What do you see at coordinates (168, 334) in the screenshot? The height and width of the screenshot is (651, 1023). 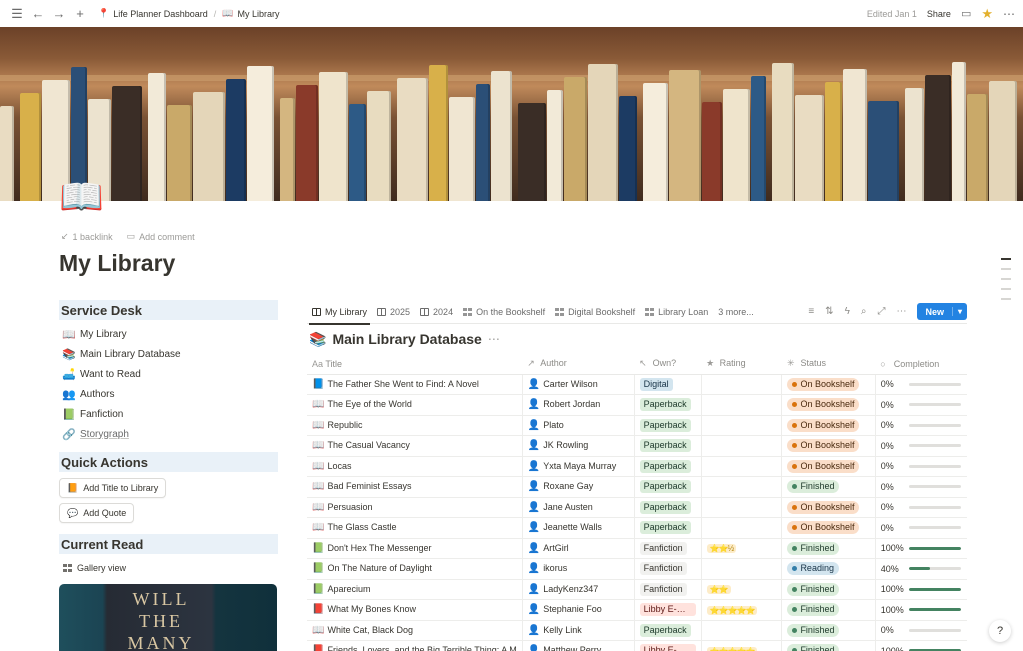 I see `nav-item-my-library: 📖 My Library` at bounding box center [168, 334].